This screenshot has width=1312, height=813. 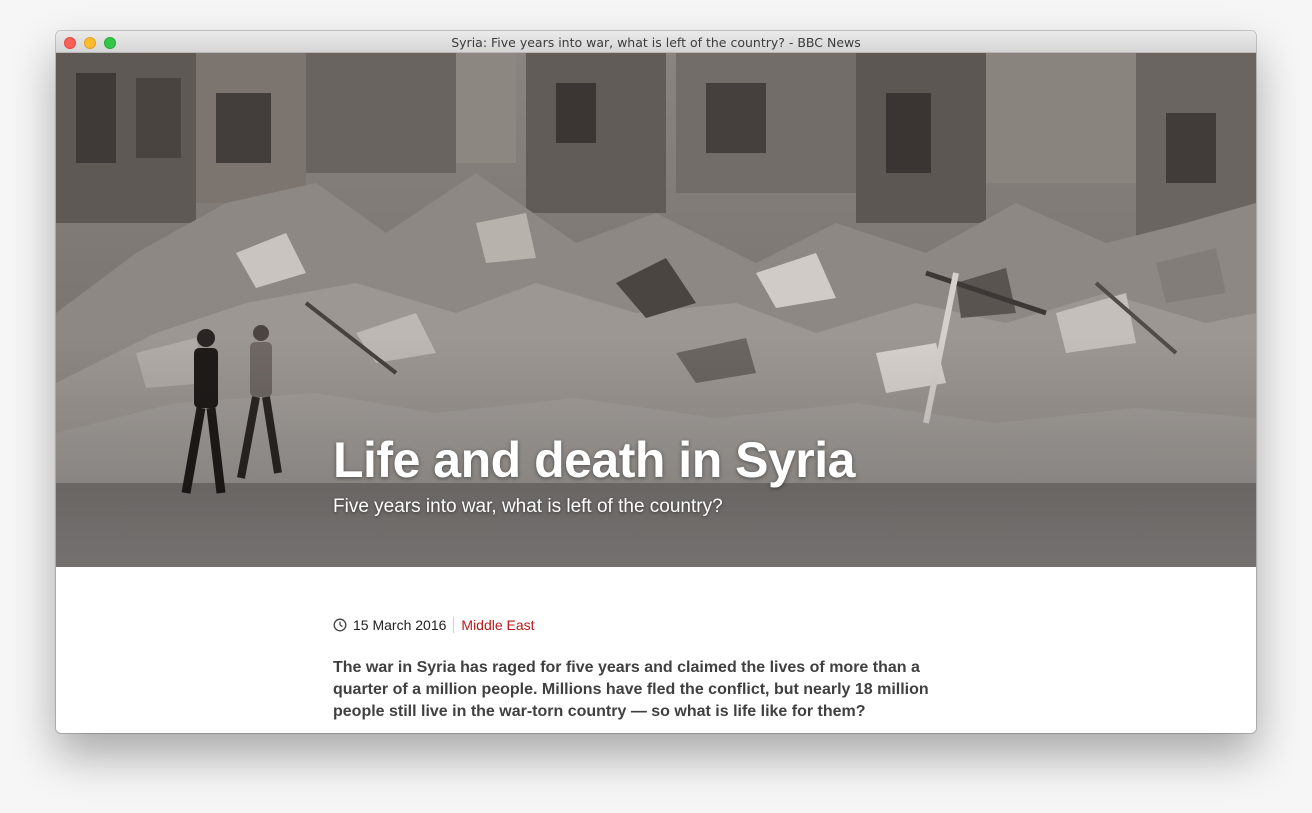 What do you see at coordinates (400, 625) in the screenshot?
I see `publish-date: 15 March 2016` at bounding box center [400, 625].